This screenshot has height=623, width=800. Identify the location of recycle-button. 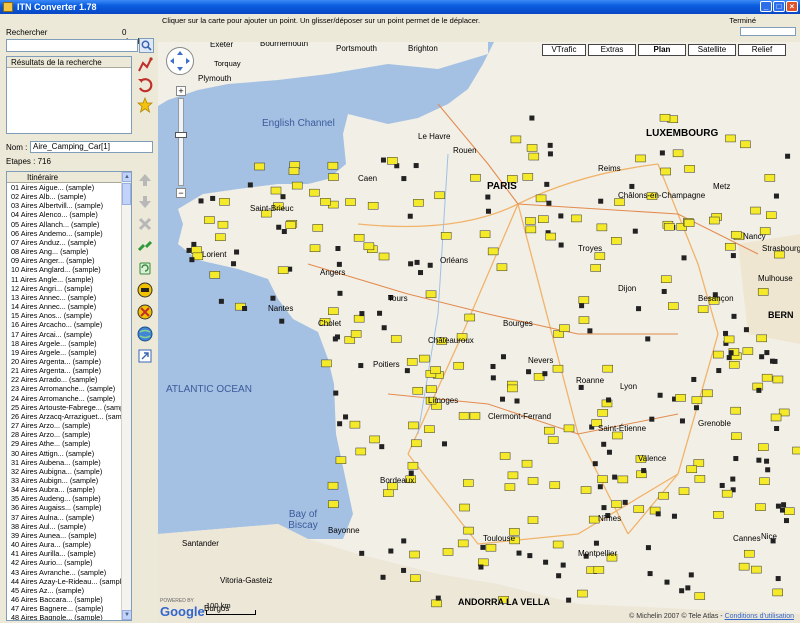
(145, 268).